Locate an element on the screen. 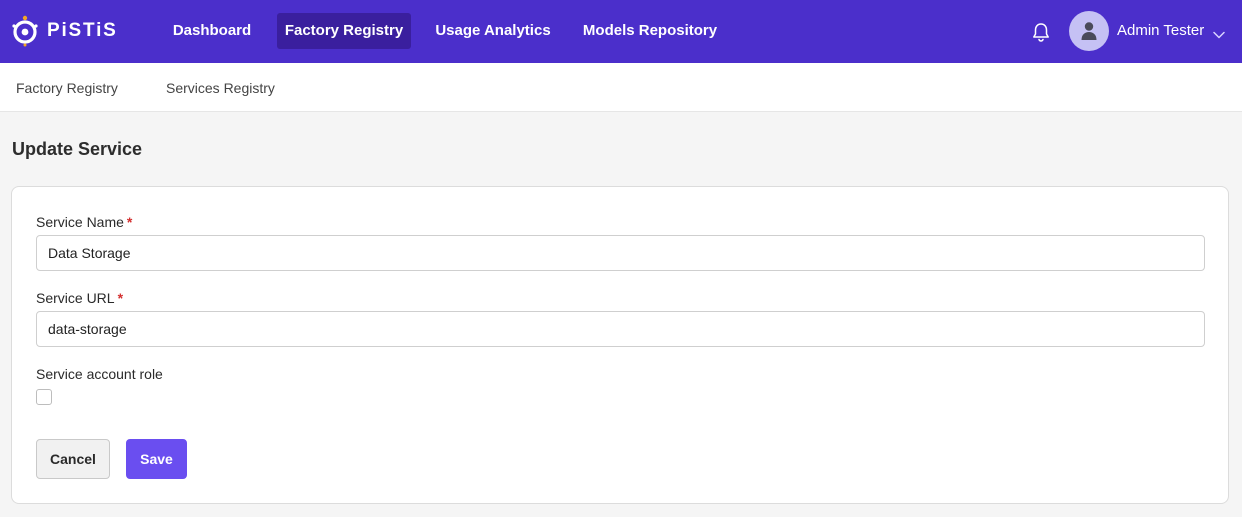 The height and width of the screenshot is (517, 1242). cancel-button: Cancel is located at coordinates (73, 459).